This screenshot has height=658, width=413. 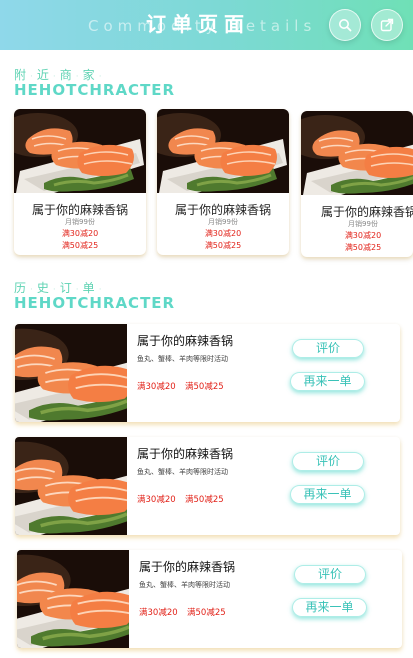 I want to click on search-button, so click(x=345, y=25).